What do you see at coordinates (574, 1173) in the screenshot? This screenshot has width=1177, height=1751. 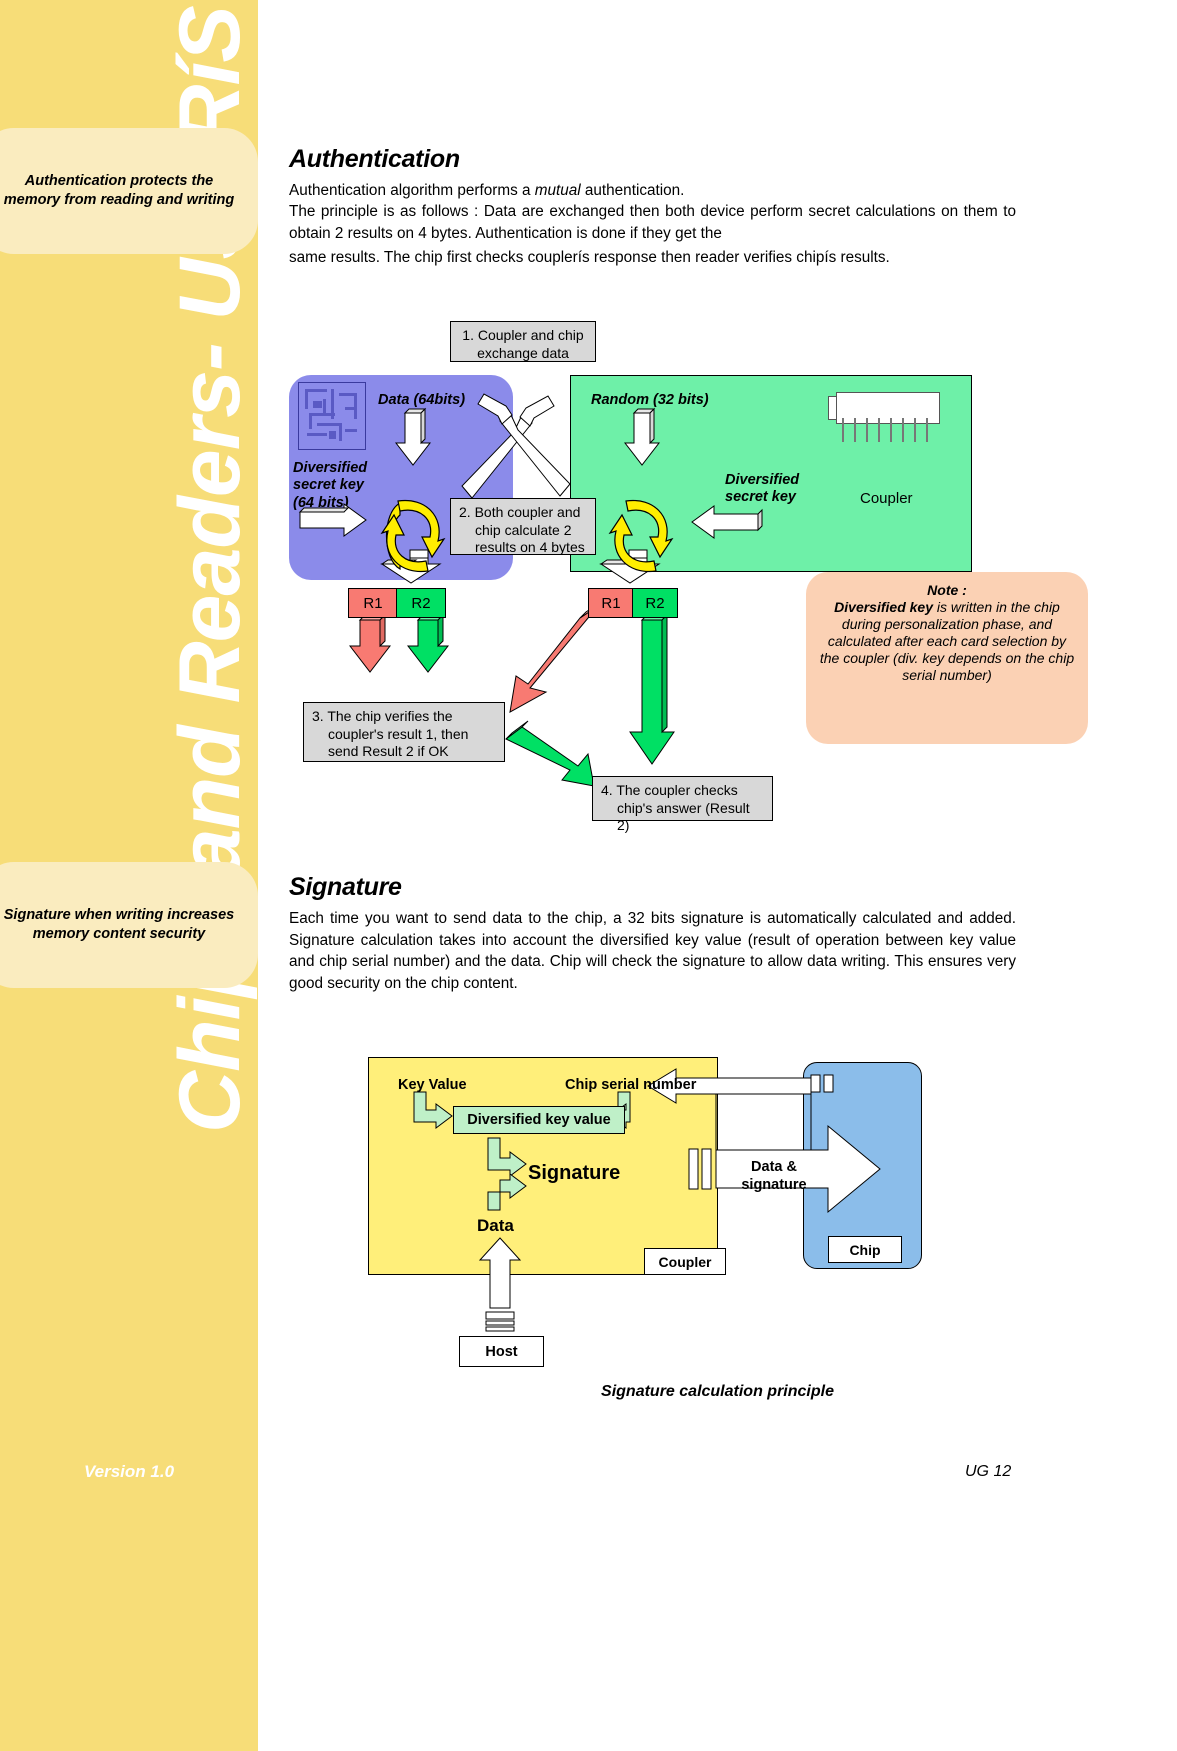 I see `label-signature: Signature` at bounding box center [574, 1173].